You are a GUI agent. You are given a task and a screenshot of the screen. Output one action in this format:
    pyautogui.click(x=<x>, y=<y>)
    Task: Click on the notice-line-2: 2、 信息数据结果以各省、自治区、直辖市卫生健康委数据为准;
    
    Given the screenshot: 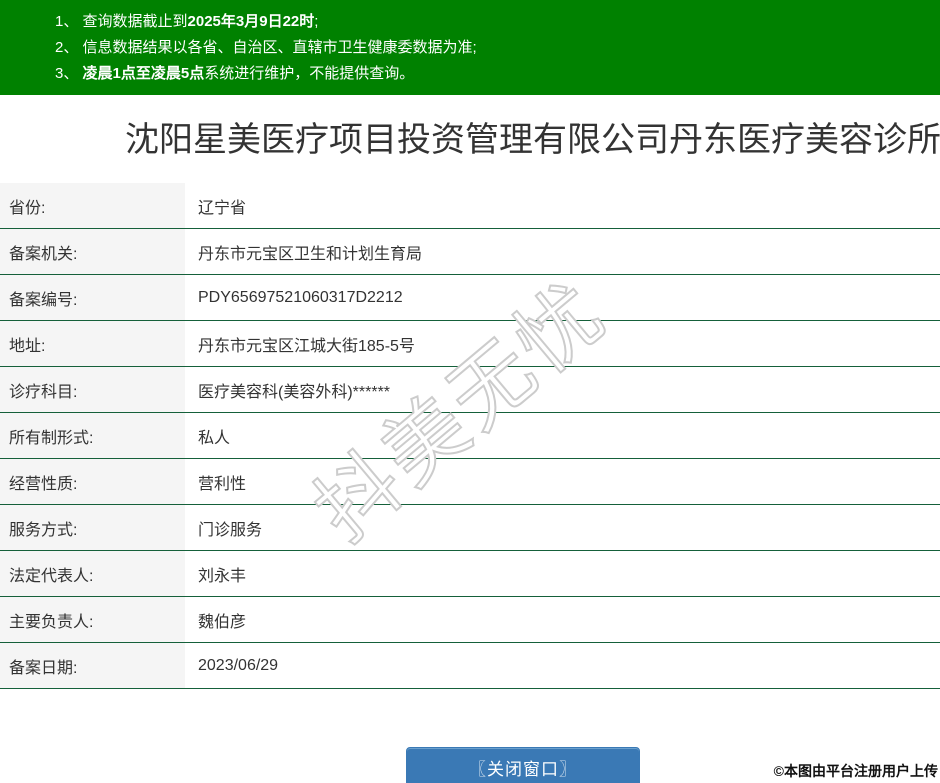 What is the action you would take?
    pyautogui.click(x=492, y=48)
    